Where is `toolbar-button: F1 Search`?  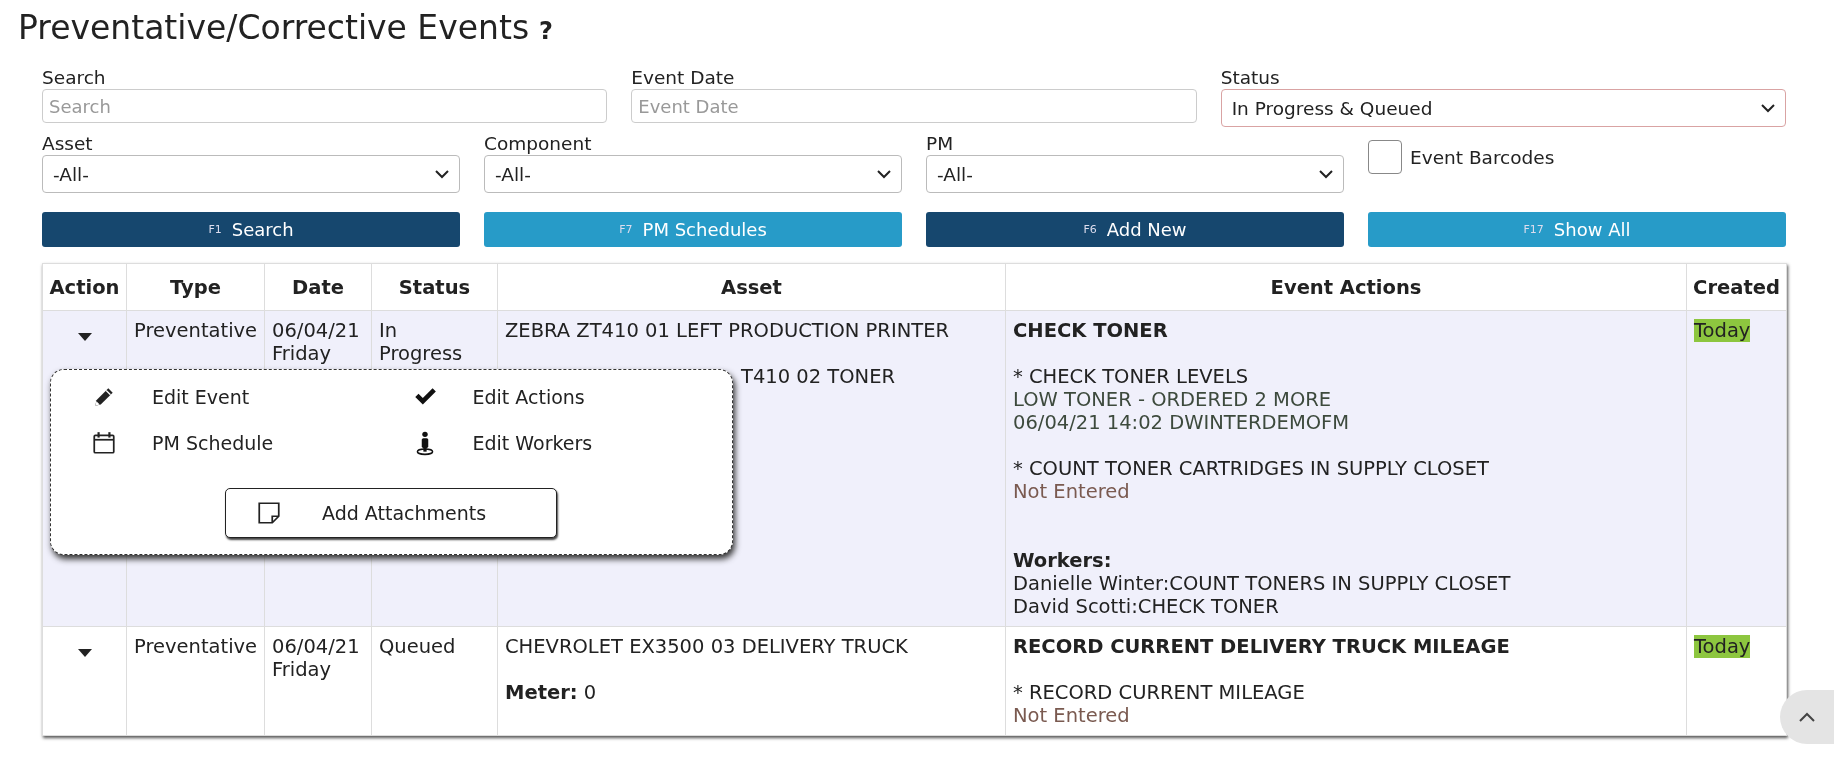
toolbar-button: F1 Search is located at coordinates (251, 229).